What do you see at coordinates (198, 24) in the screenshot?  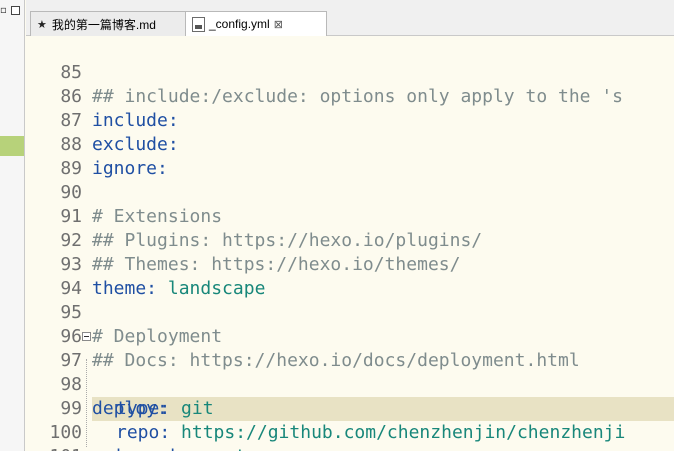 I see `yml-file-icon` at bounding box center [198, 24].